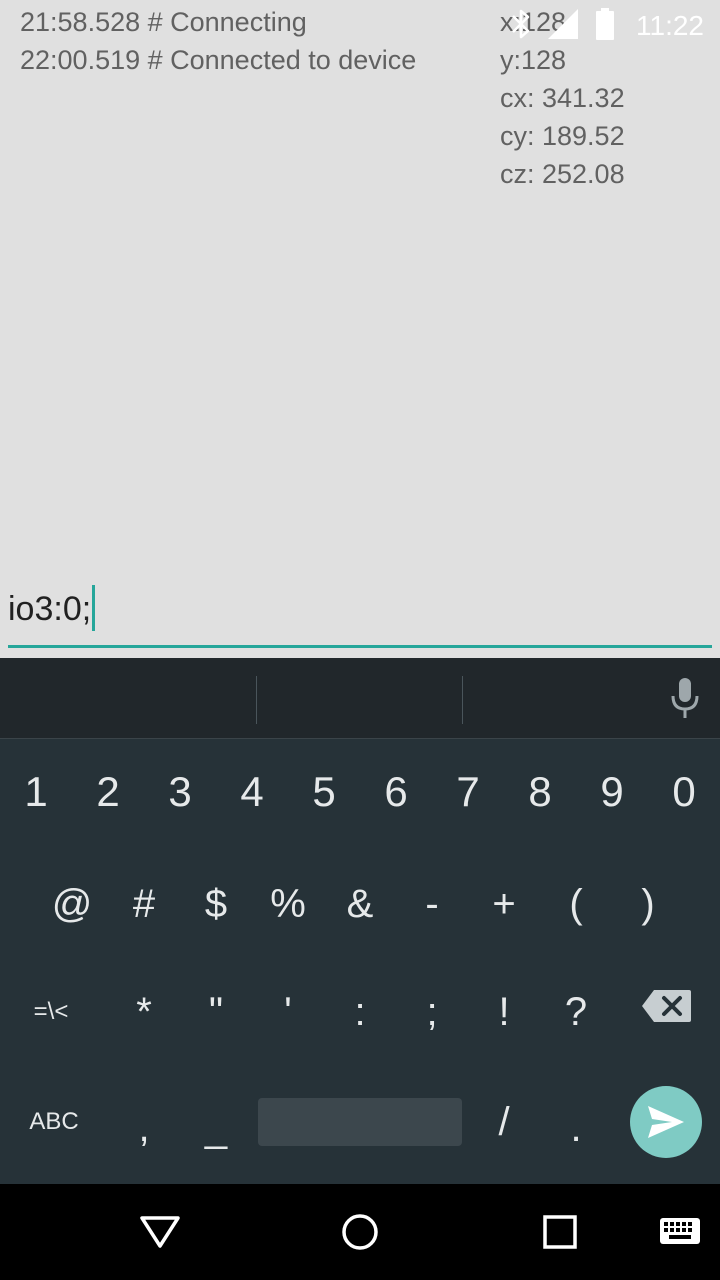  I want to click on key-plus: +, so click(504, 904).